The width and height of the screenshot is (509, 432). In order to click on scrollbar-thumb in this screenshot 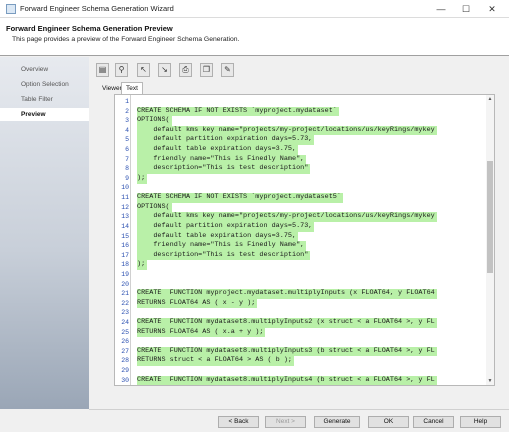, I will do `click(490, 217)`.